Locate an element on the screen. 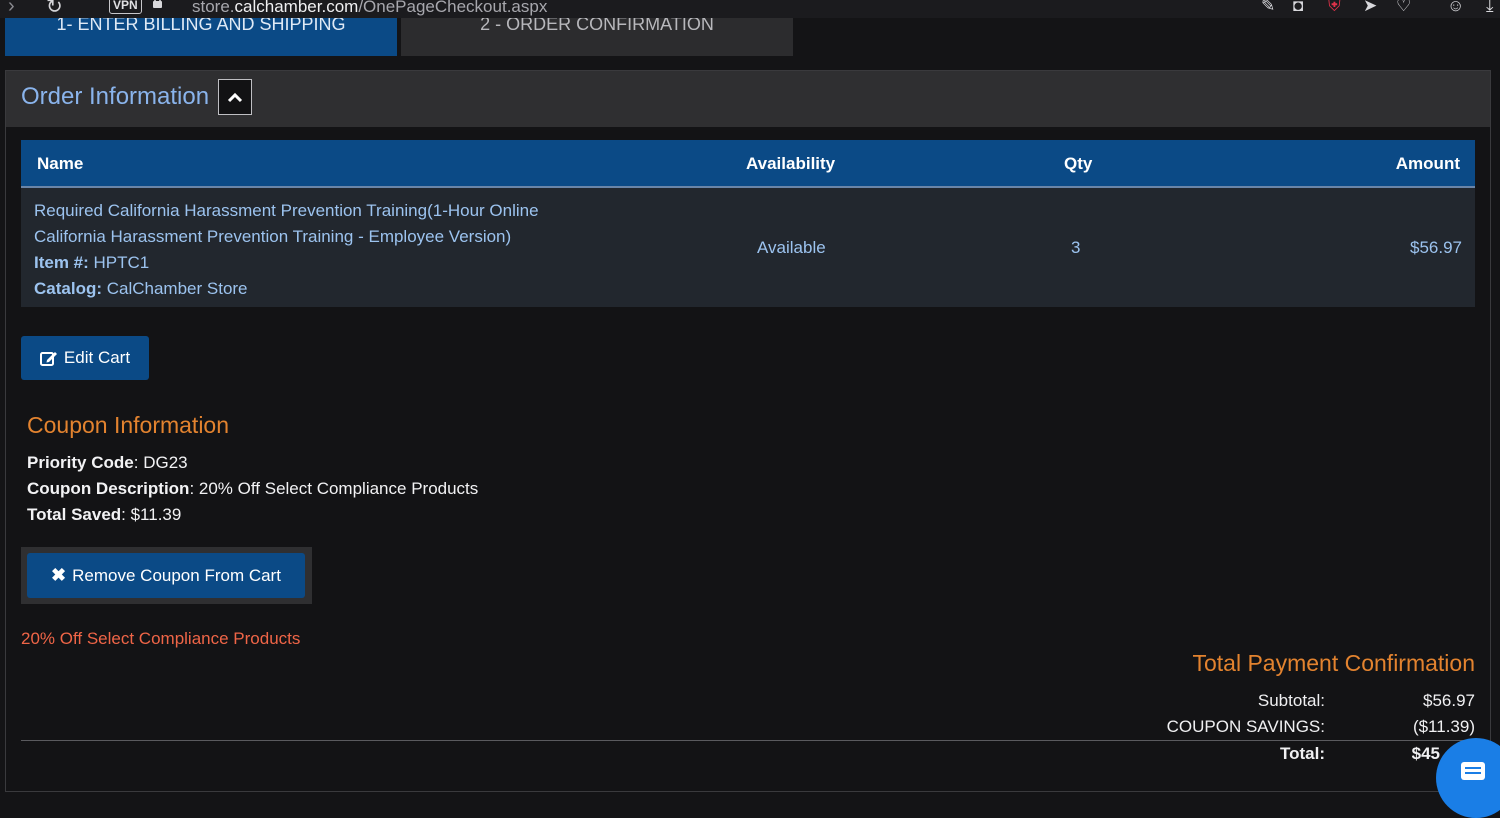  totals-divider is located at coordinates (748, 740).